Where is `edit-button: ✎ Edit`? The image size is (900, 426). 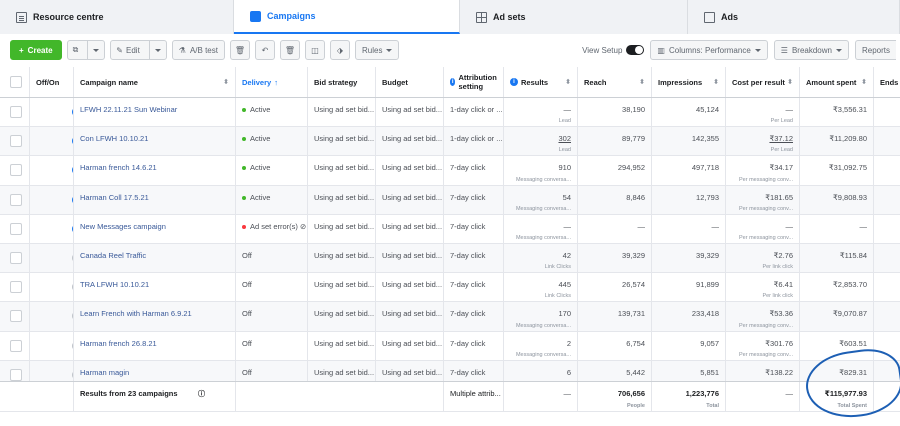 edit-button: ✎ Edit is located at coordinates (138, 50).